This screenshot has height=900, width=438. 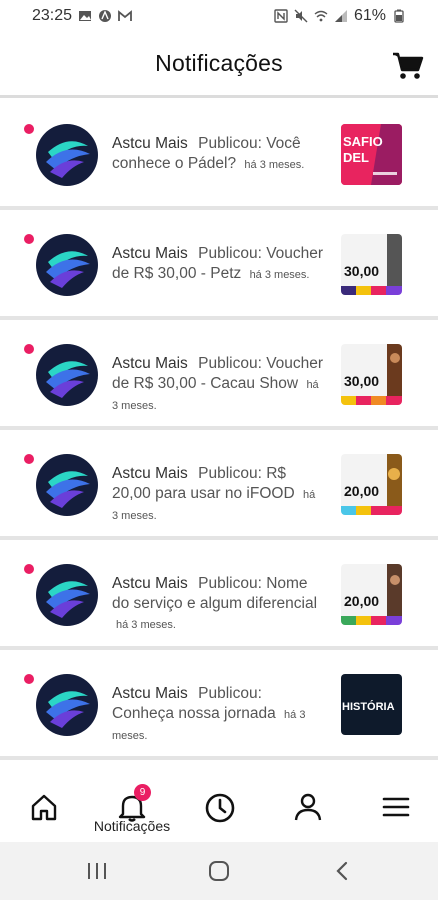 I want to click on notification-badge: 9, so click(x=142, y=792).